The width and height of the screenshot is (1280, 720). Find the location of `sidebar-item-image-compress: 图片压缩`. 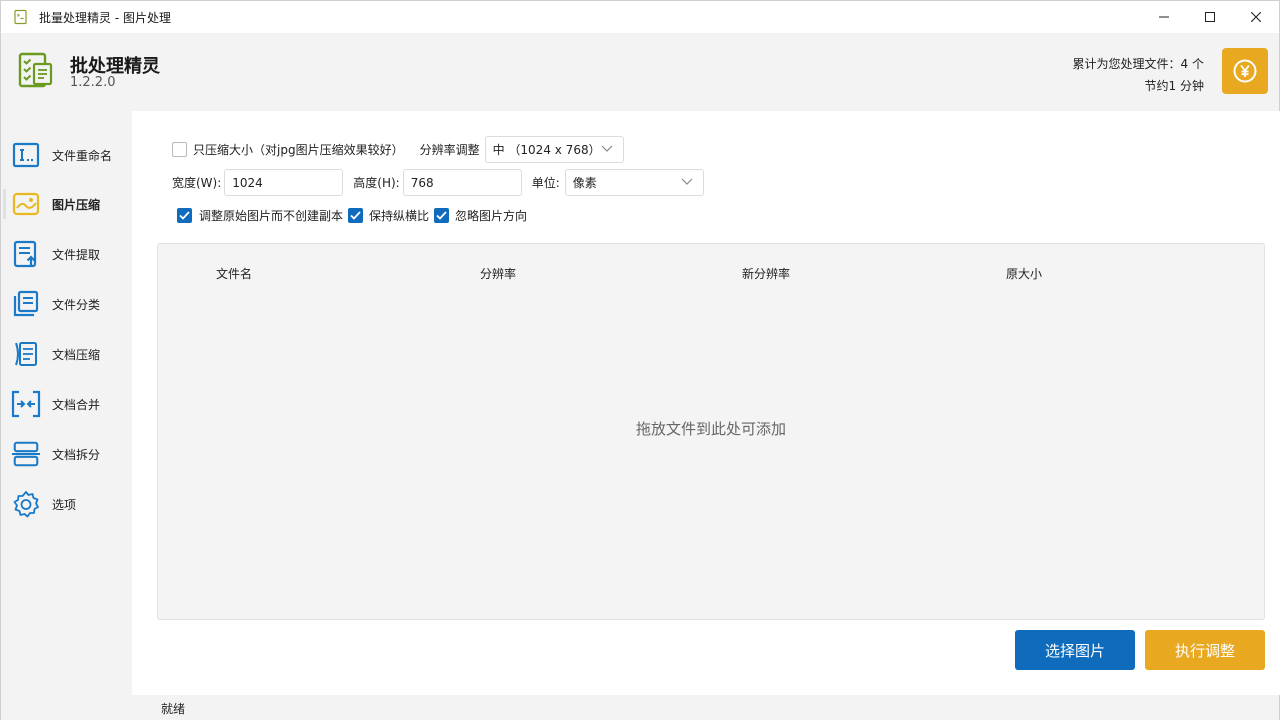

sidebar-item-image-compress: 图片压缩 is located at coordinates (66, 204).